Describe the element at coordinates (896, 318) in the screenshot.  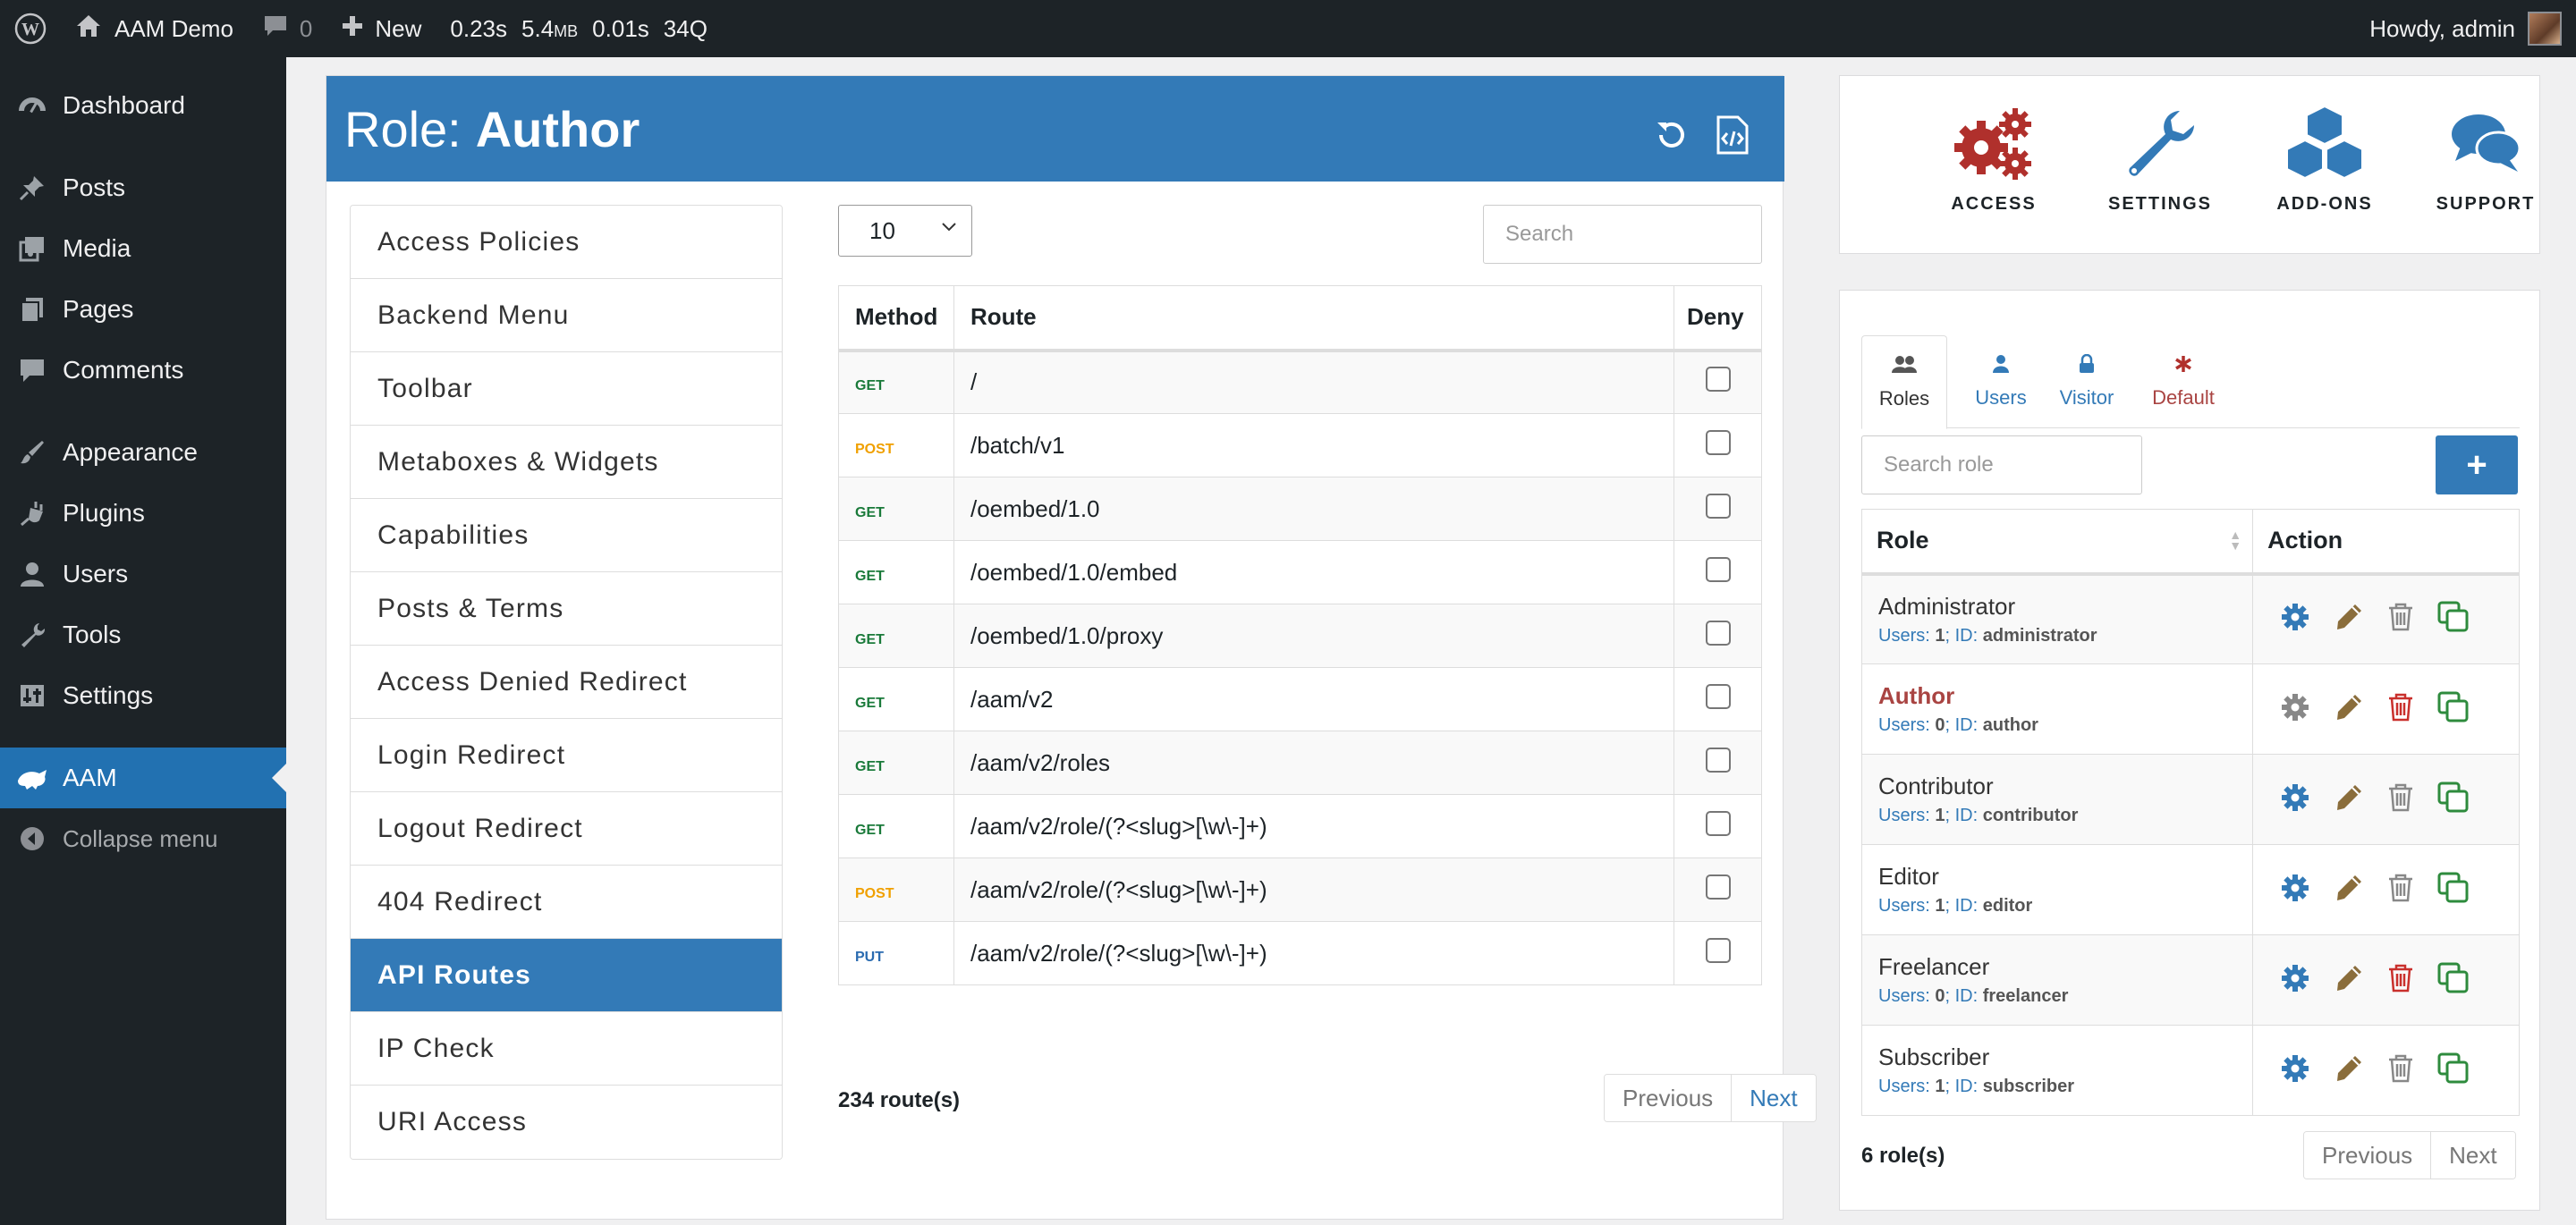
I see `column-header-method: Method` at that location.